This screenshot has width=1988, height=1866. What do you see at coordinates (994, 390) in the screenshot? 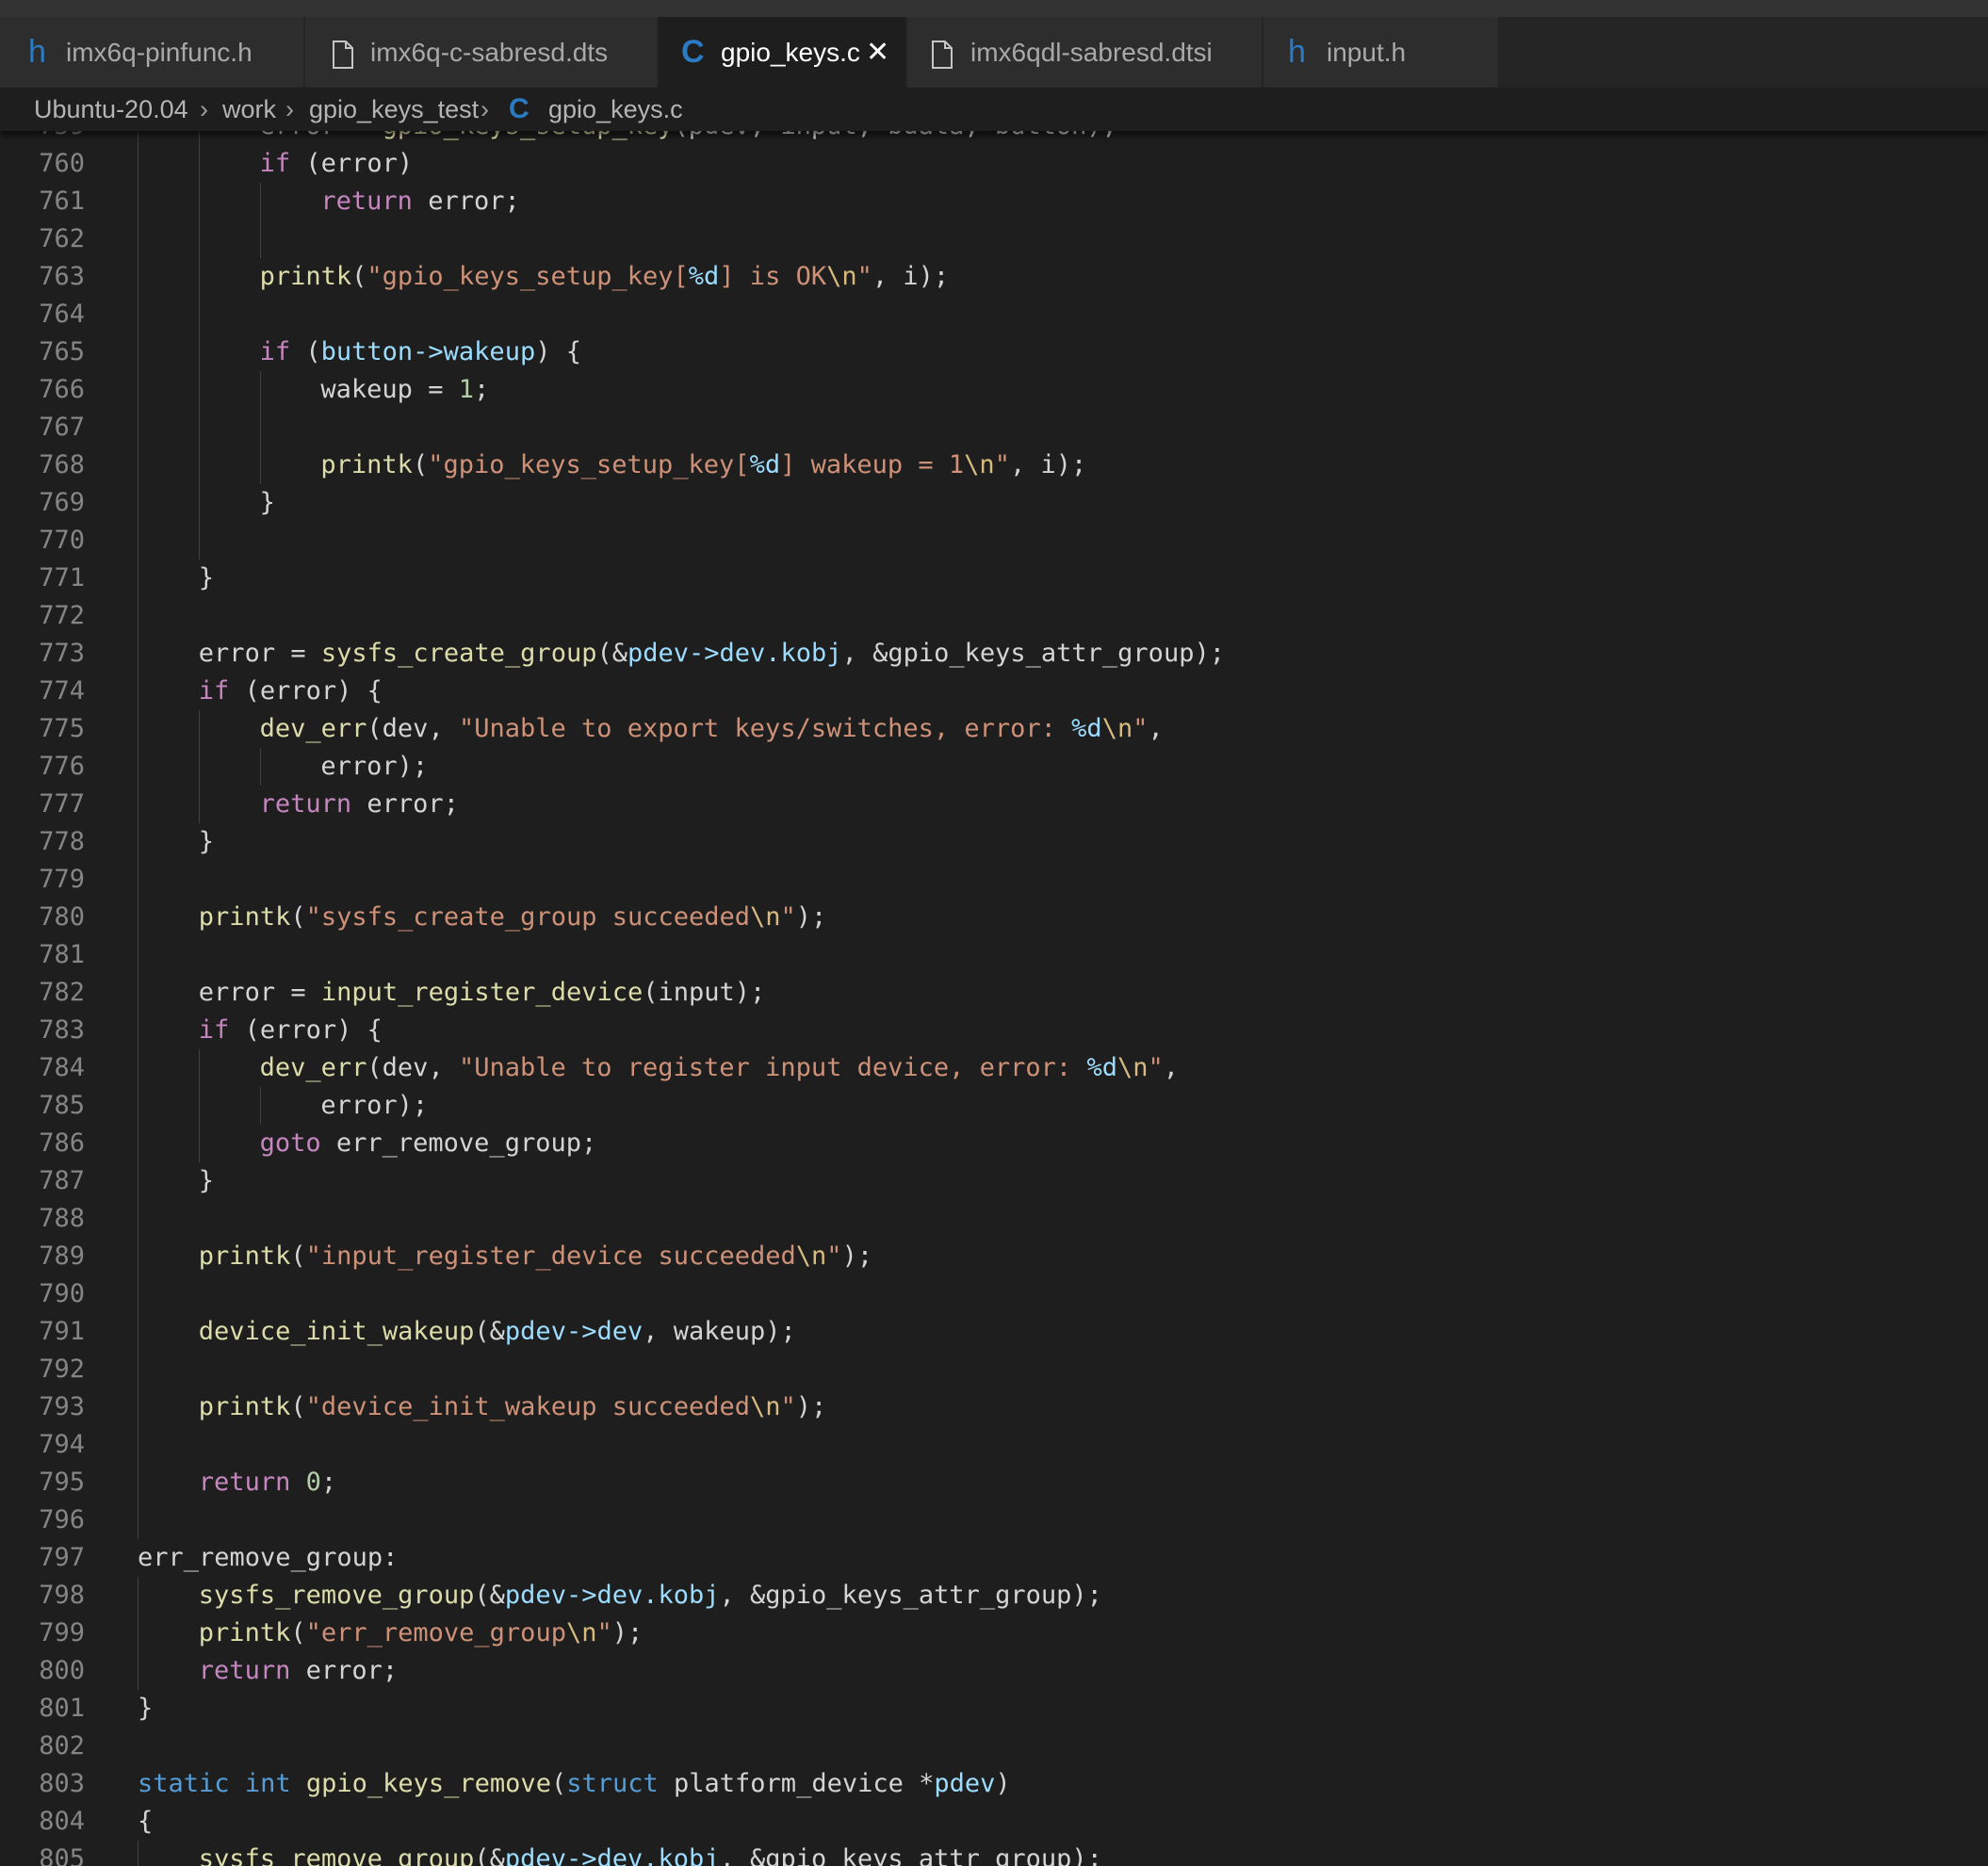
I see `code-line: 766 wakeup = 1;` at bounding box center [994, 390].